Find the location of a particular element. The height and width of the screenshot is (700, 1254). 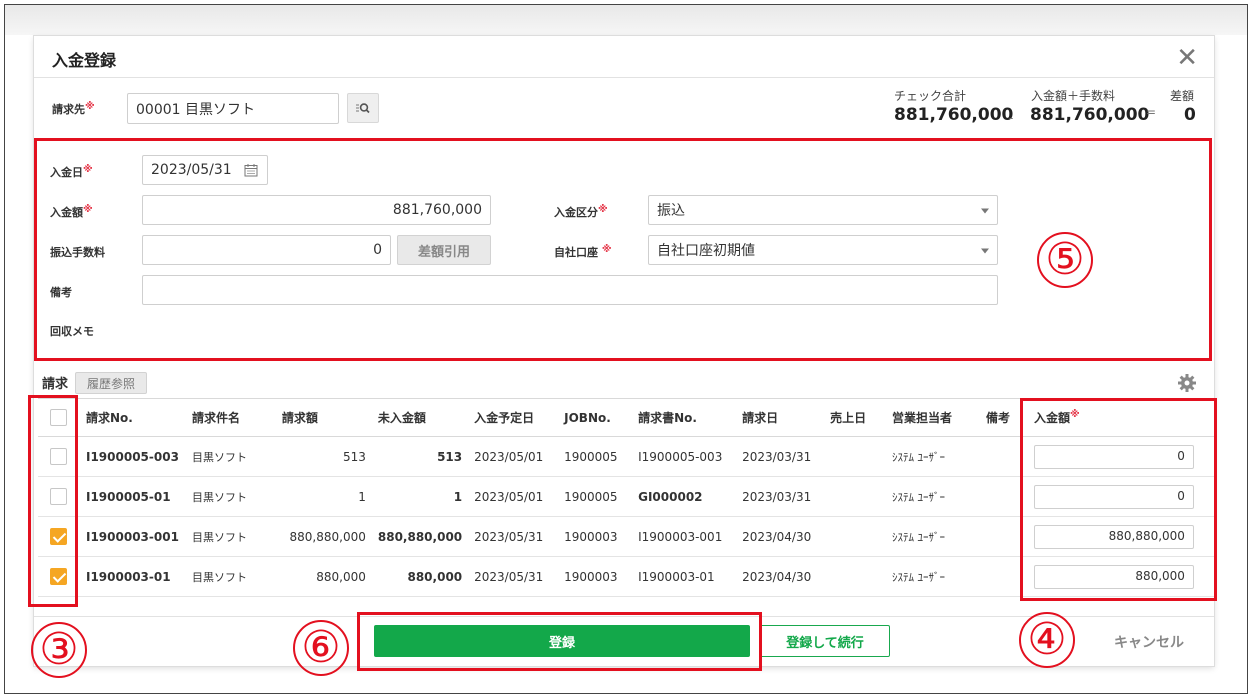

select-all-checkbox is located at coordinates (59, 417).